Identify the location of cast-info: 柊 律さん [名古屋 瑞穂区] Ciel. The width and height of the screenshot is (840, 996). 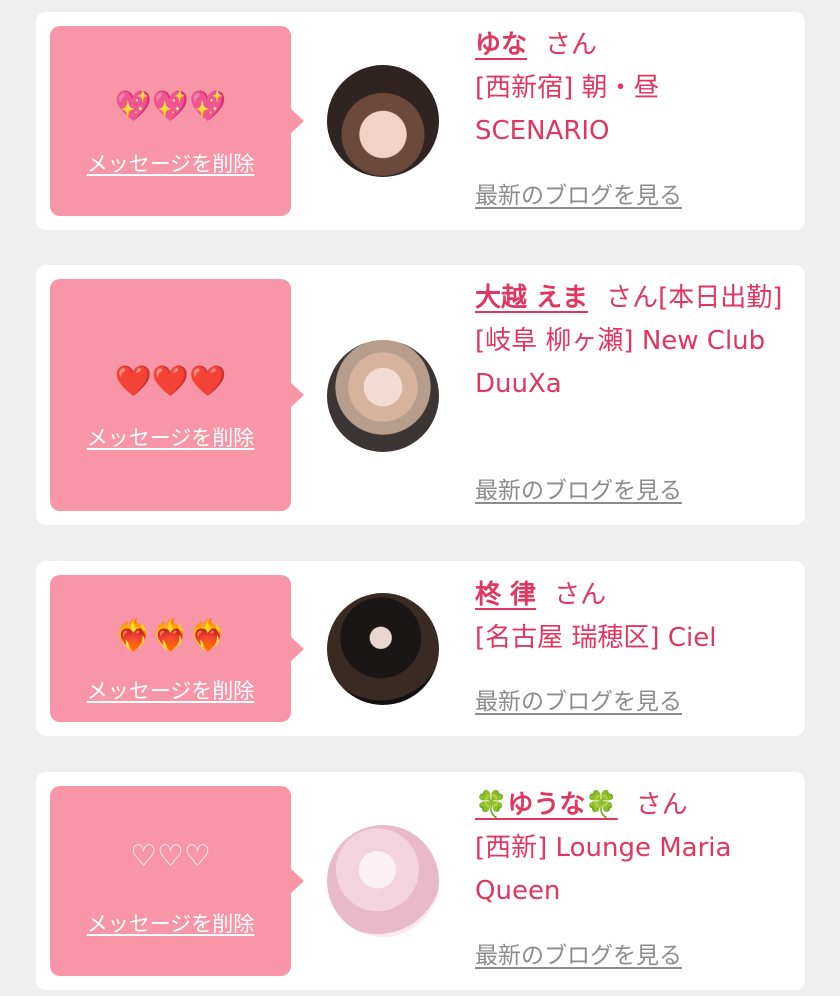
(633, 617).